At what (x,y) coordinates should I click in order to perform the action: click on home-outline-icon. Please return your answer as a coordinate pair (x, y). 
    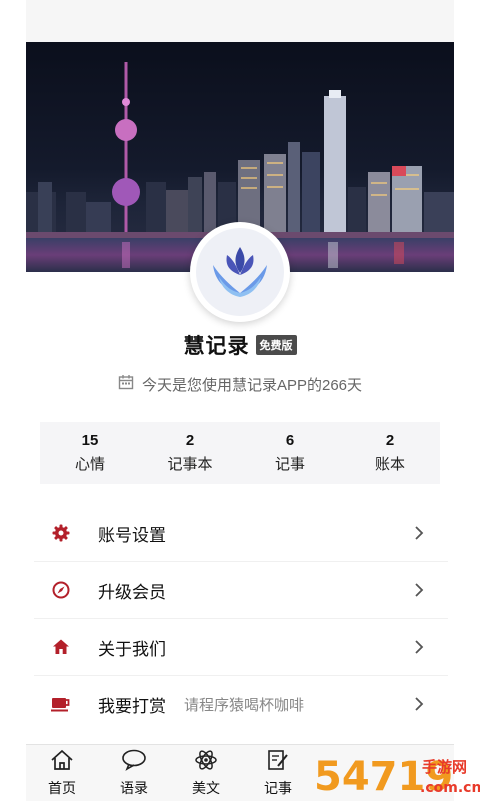
    Looking at the image, I should click on (62, 762).